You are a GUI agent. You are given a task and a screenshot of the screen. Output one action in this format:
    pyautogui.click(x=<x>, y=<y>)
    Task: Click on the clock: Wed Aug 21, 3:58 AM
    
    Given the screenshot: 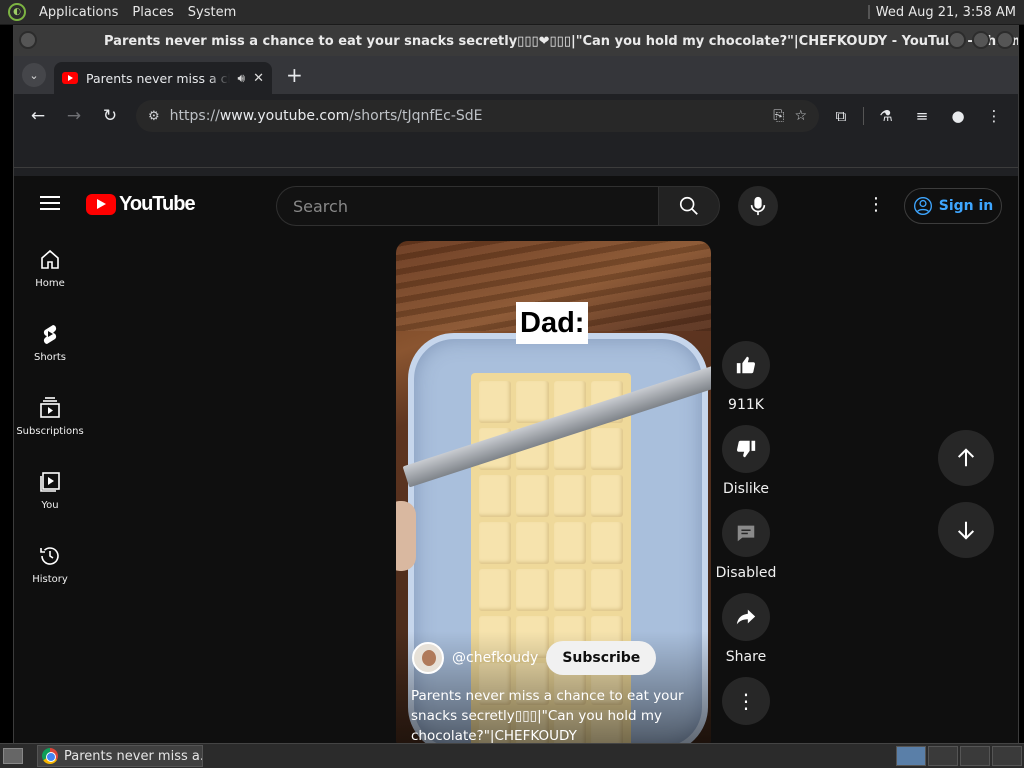 What is the action you would take?
    pyautogui.click(x=946, y=12)
    